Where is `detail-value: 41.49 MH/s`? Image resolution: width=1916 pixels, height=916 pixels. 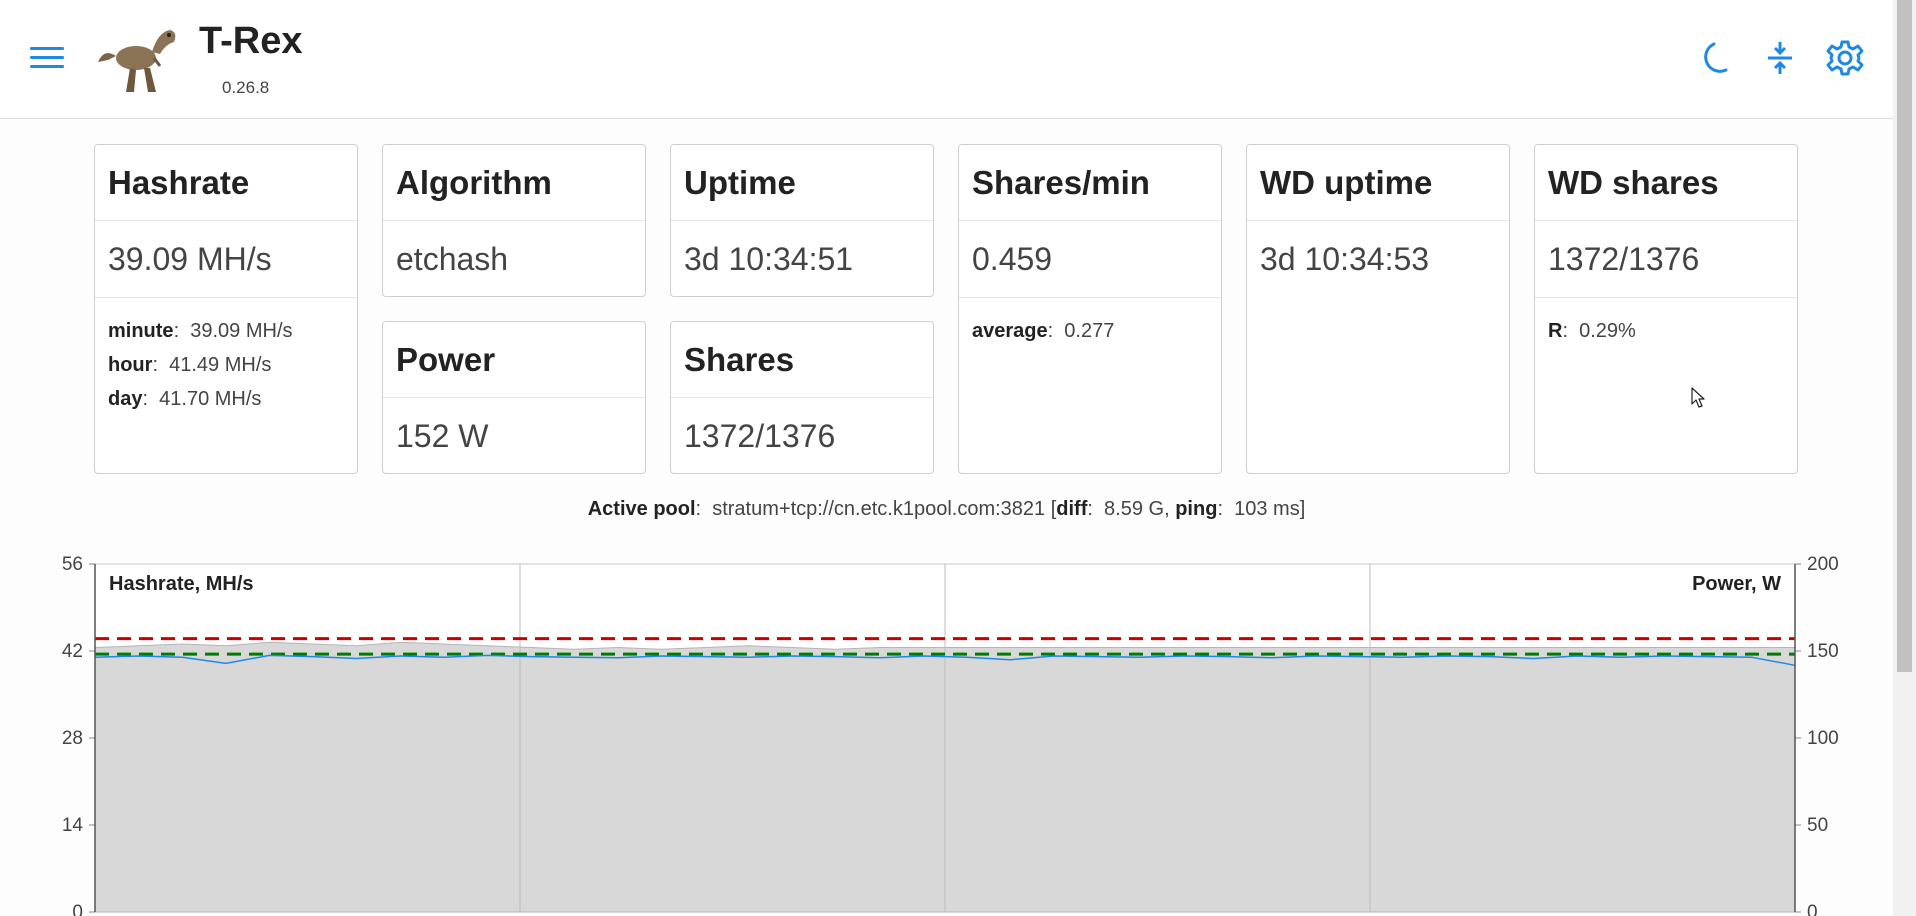 detail-value: 41.49 MH/s is located at coordinates (220, 365).